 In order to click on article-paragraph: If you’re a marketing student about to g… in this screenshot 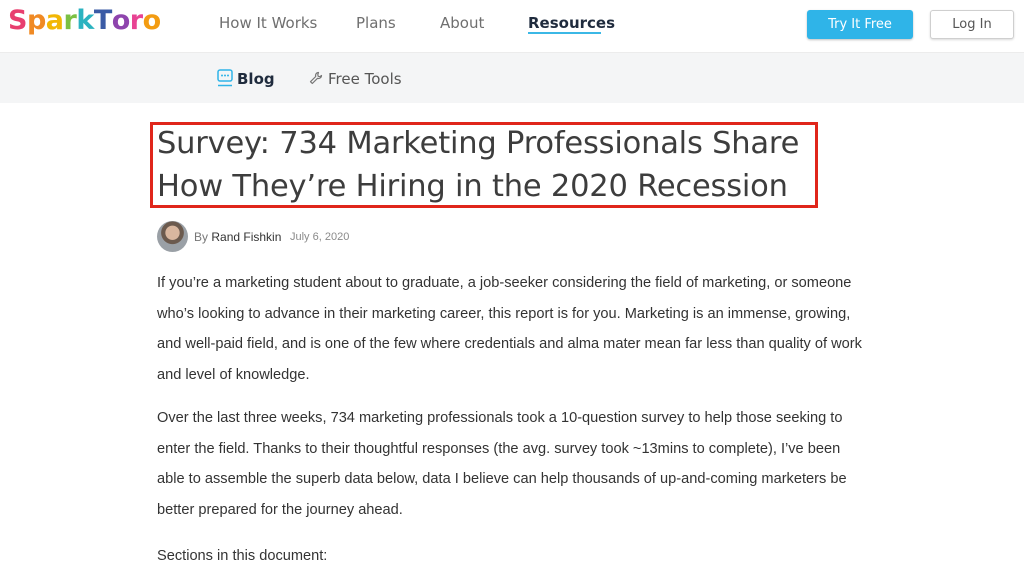, I will do `click(509, 329)`.